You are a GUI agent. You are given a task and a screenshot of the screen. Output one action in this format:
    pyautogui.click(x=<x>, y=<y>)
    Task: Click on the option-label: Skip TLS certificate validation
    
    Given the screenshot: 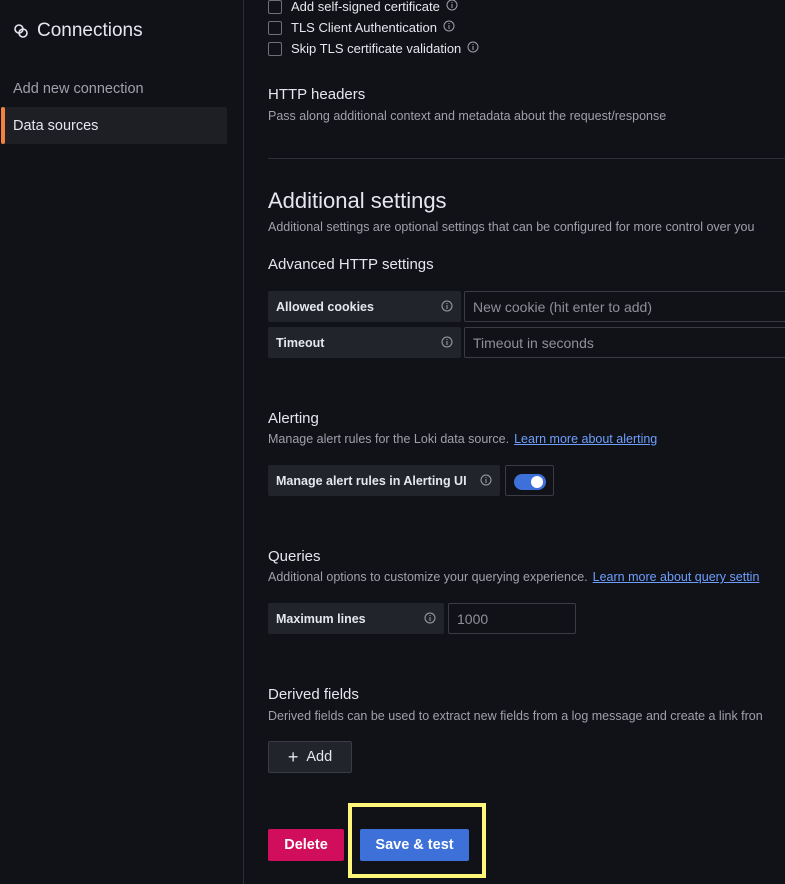 What is the action you would take?
    pyautogui.click(x=376, y=48)
    